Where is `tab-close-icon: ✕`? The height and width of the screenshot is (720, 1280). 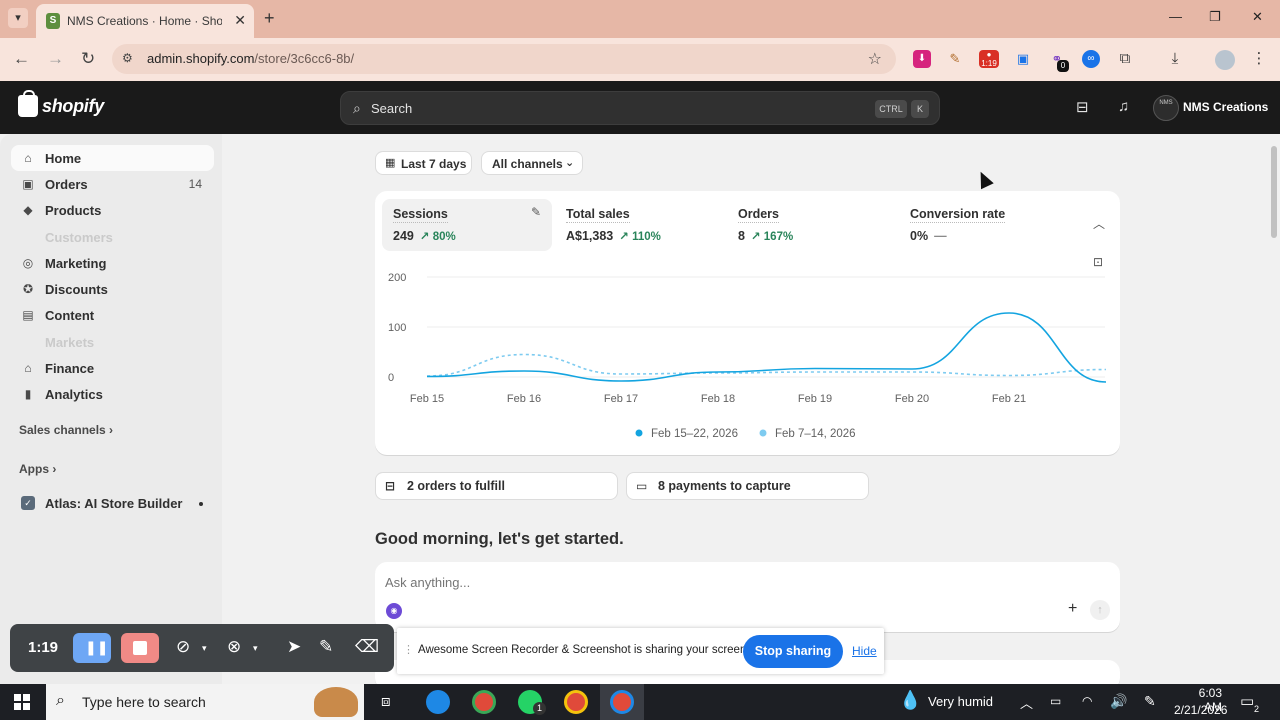
tab-close-icon: ✕ is located at coordinates (240, 20).